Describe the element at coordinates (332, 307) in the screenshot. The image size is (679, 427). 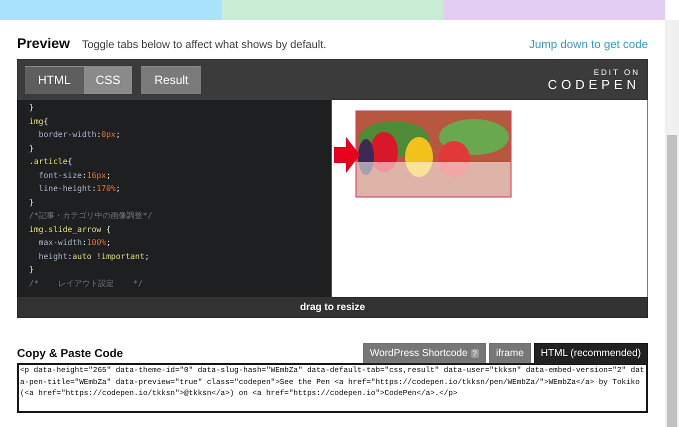
I see `resize-bar: drag to resize` at that location.